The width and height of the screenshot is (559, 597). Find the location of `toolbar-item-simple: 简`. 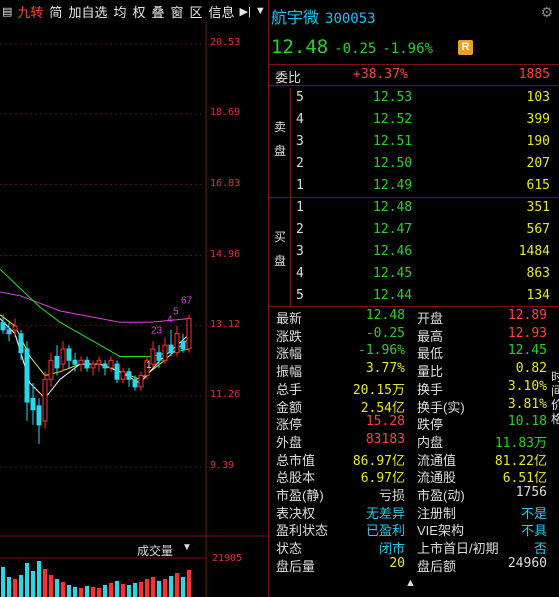

toolbar-item-simple: 简 is located at coordinates (55, 11).